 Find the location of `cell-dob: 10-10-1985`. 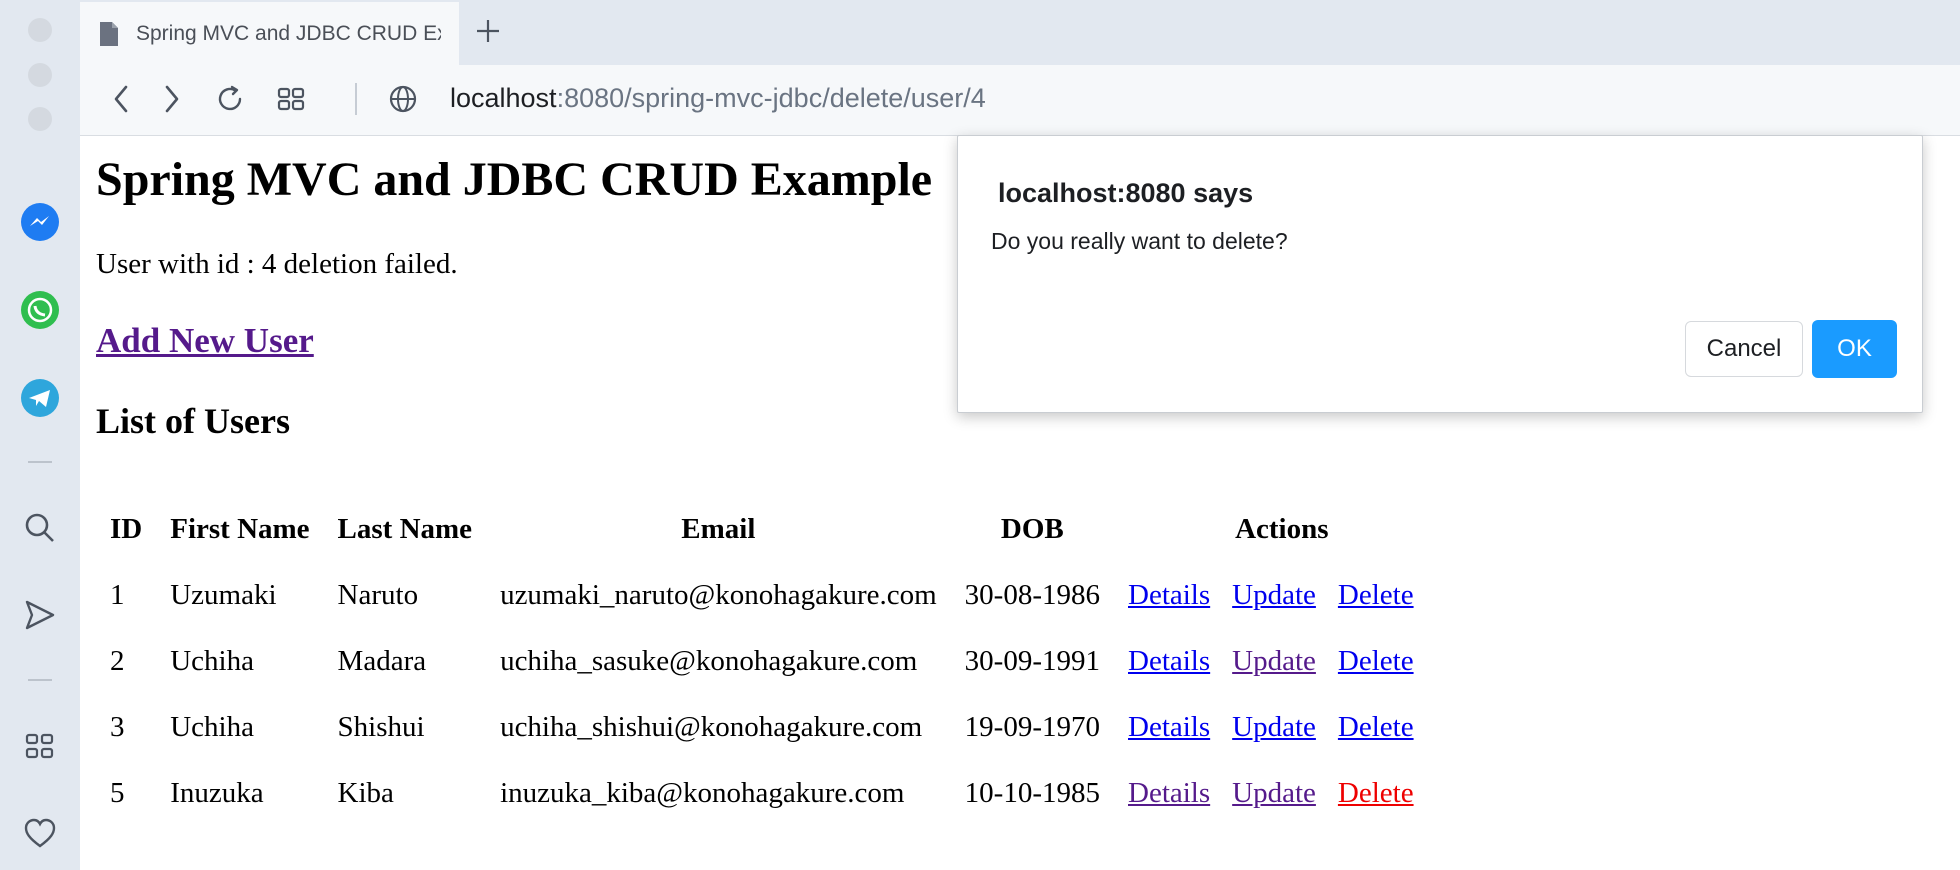

cell-dob: 10-10-1985 is located at coordinates (1032, 792).